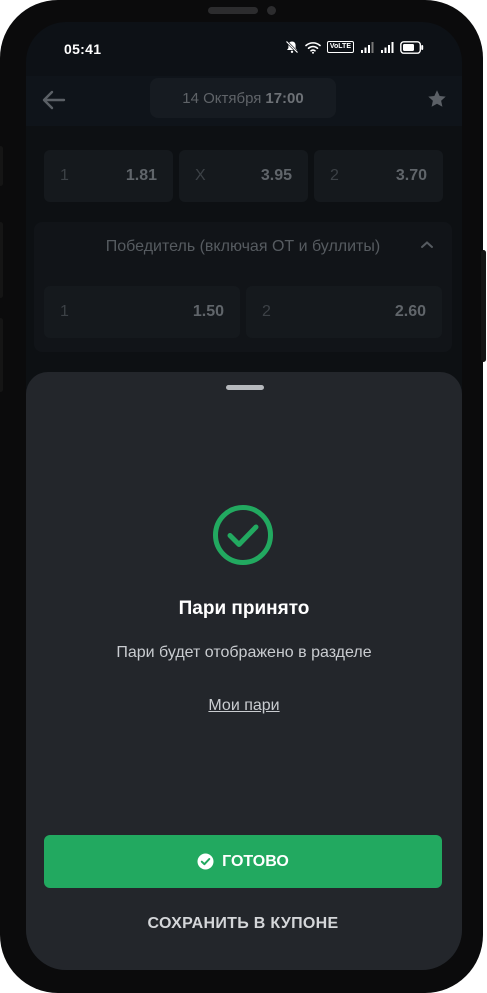 The image size is (487, 993). I want to click on mute-bell-icon, so click(292, 47).